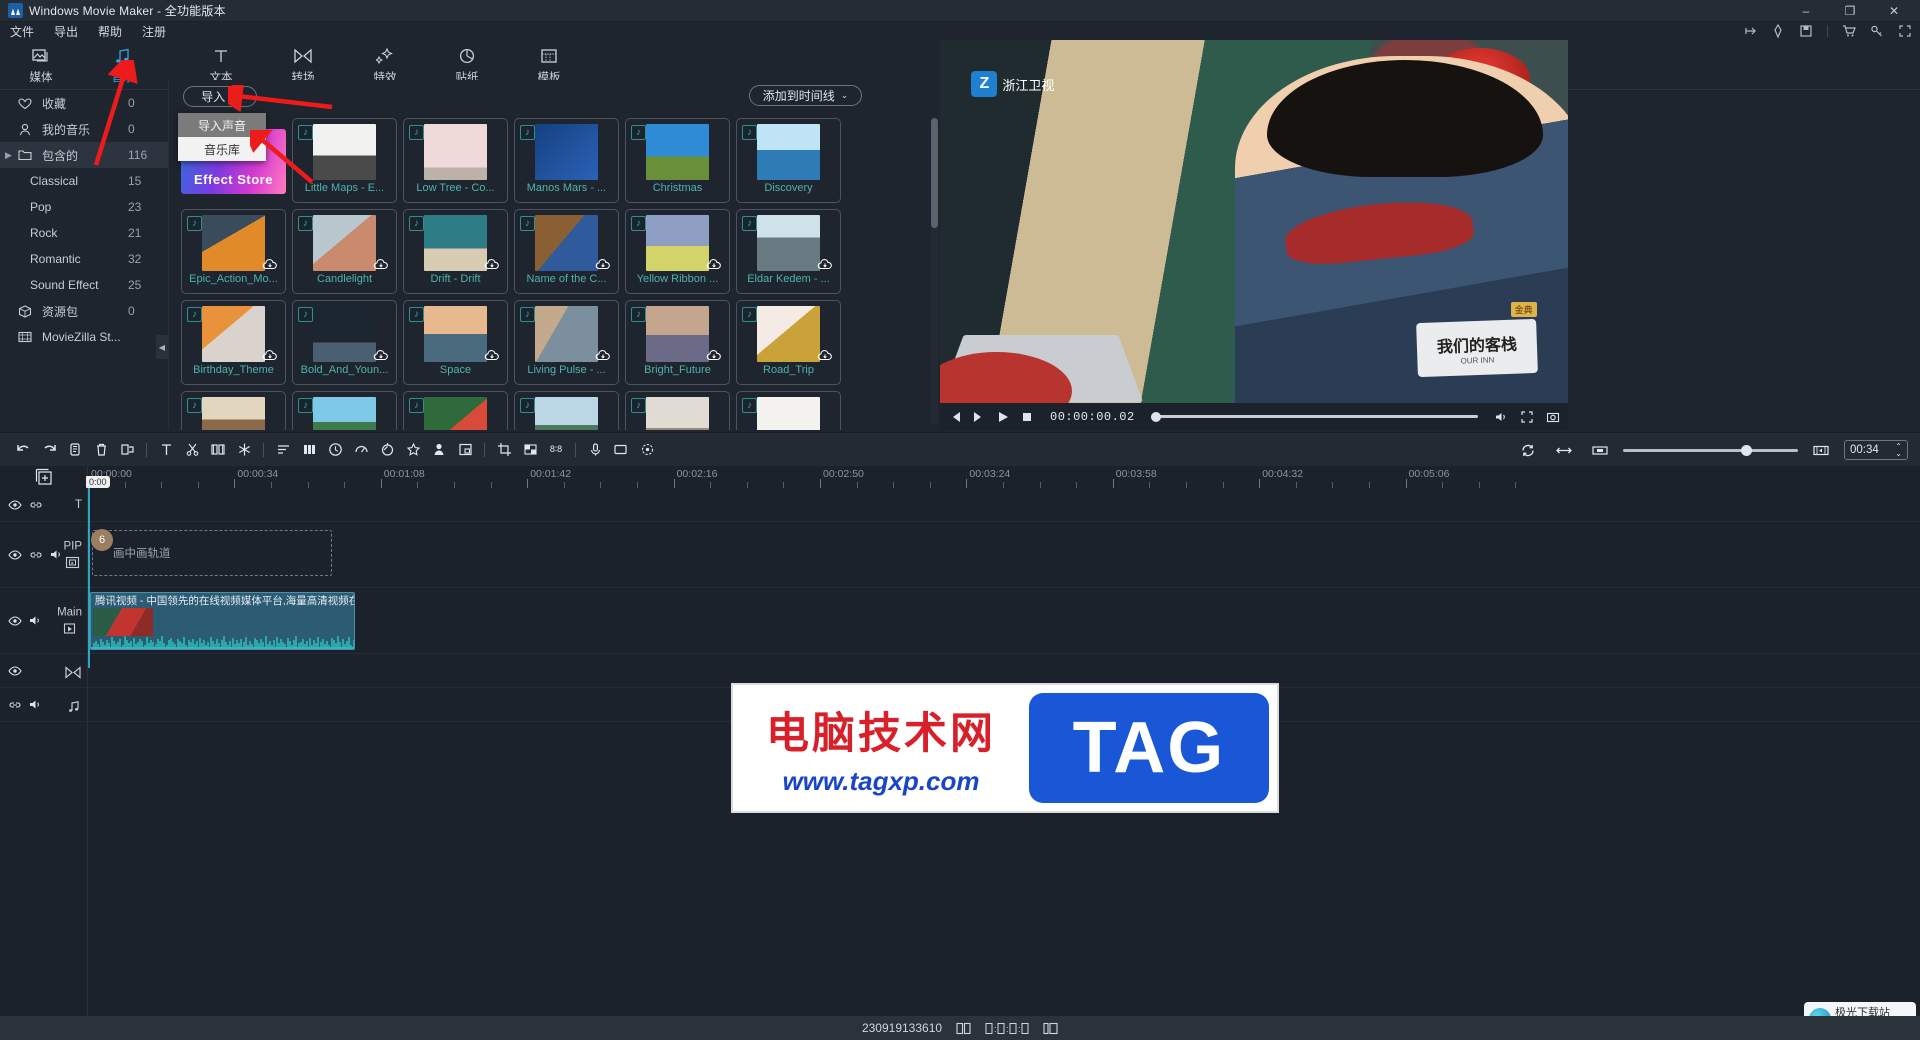  I want to click on rotate-icon, so click(387, 450).